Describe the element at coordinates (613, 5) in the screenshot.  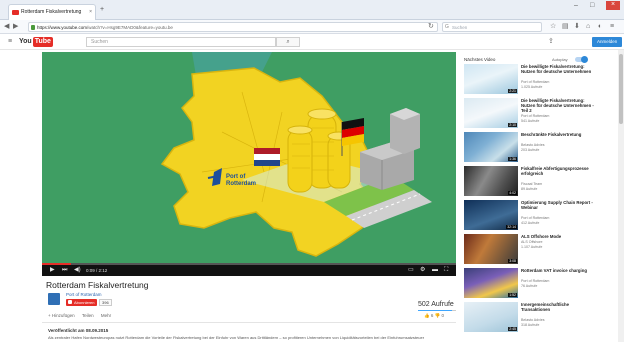
I see `close-window-button: ×` at that location.